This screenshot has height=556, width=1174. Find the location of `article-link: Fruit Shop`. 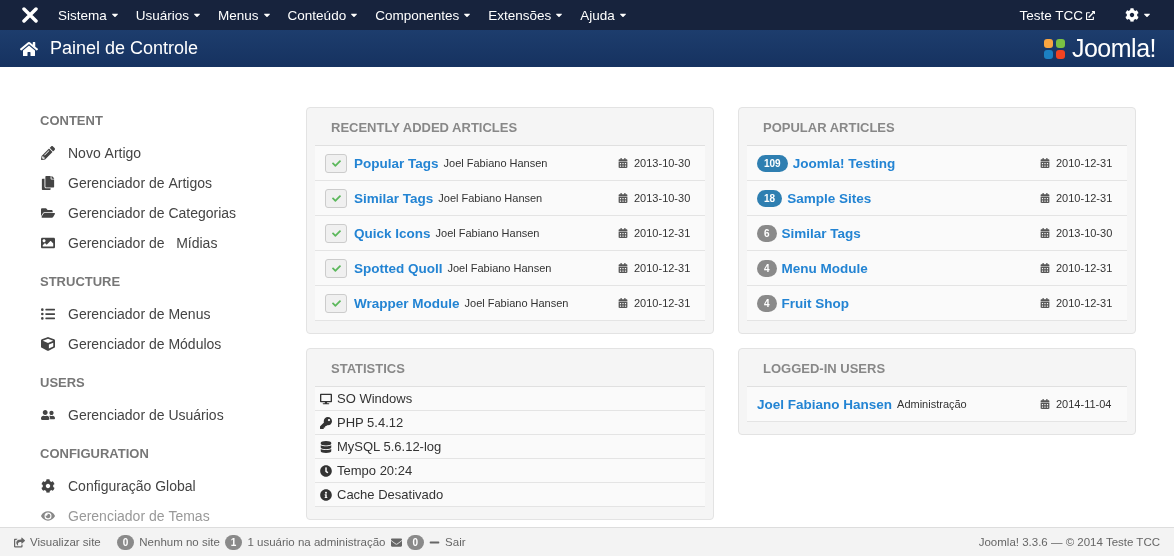

article-link: Fruit Shop is located at coordinates (815, 303).